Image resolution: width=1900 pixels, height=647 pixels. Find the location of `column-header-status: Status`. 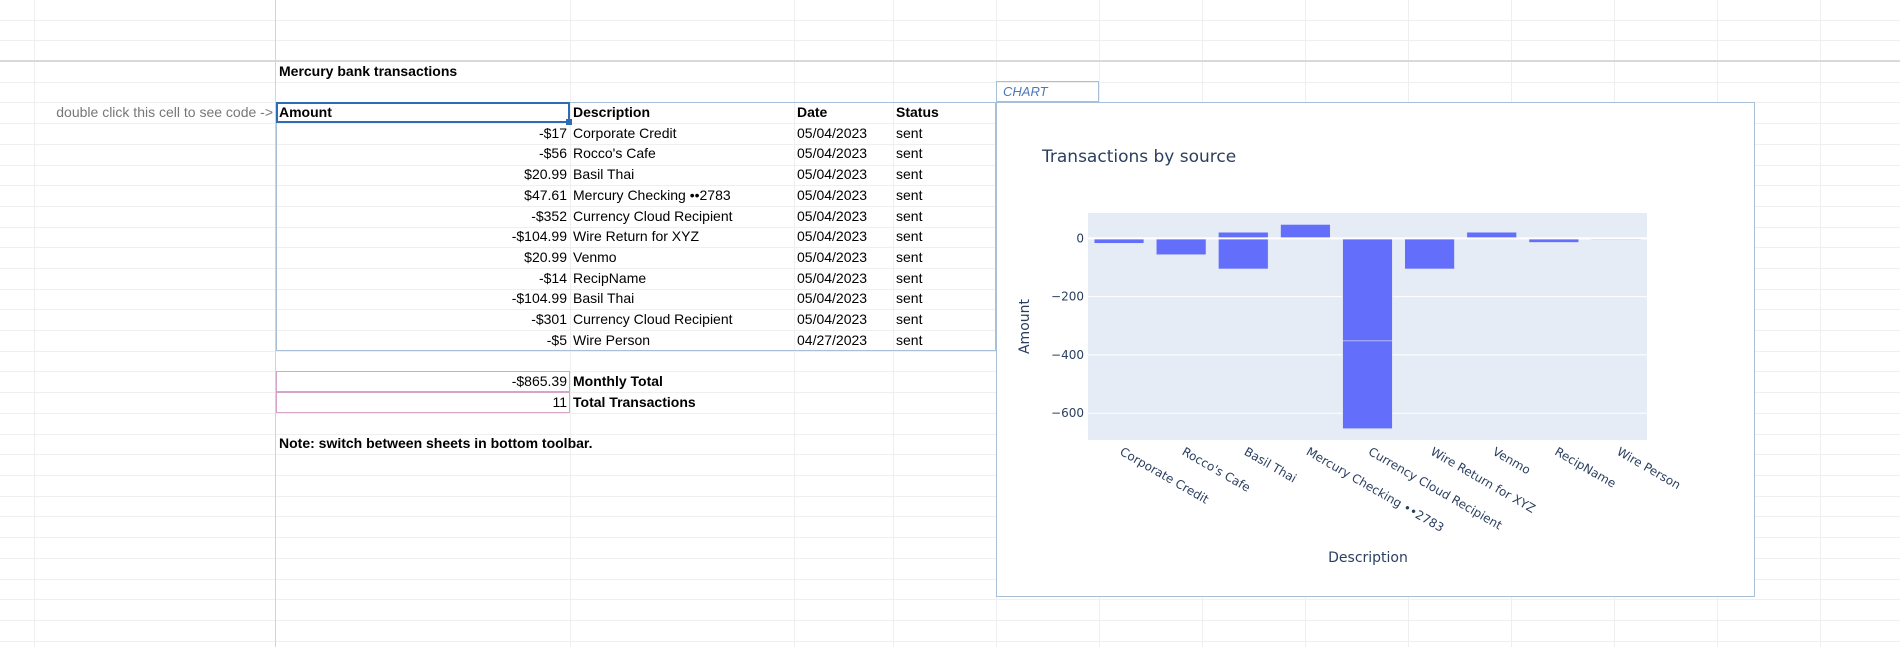

column-header-status: Status is located at coordinates (944, 112).